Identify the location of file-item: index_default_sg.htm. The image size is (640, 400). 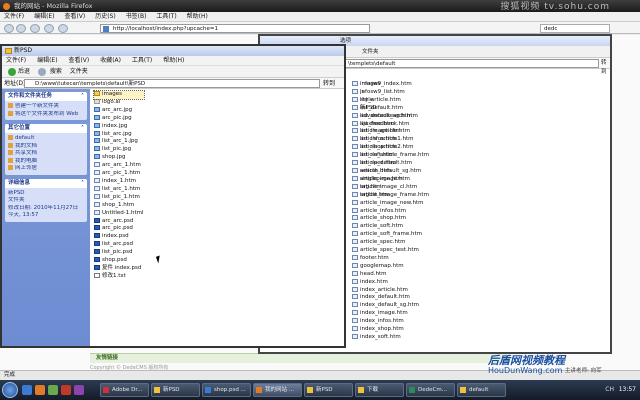
(390, 306).